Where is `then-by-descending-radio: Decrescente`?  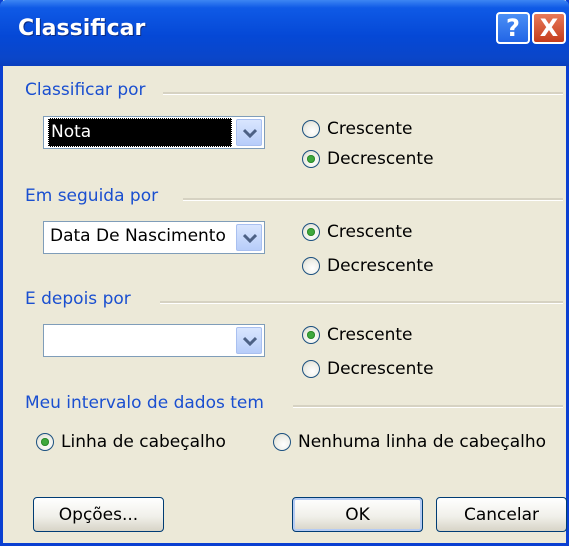
then-by-descending-radio: Decrescente is located at coordinates (368, 266).